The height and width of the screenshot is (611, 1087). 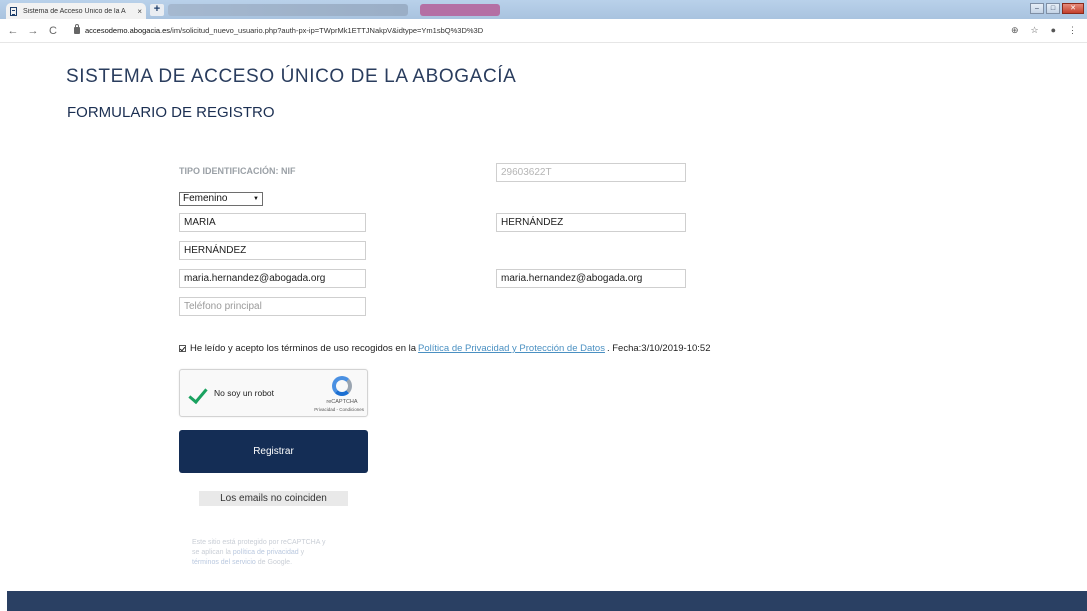 What do you see at coordinates (272, 250) in the screenshot?
I see `surname2-field: HERNÁNDEZ` at bounding box center [272, 250].